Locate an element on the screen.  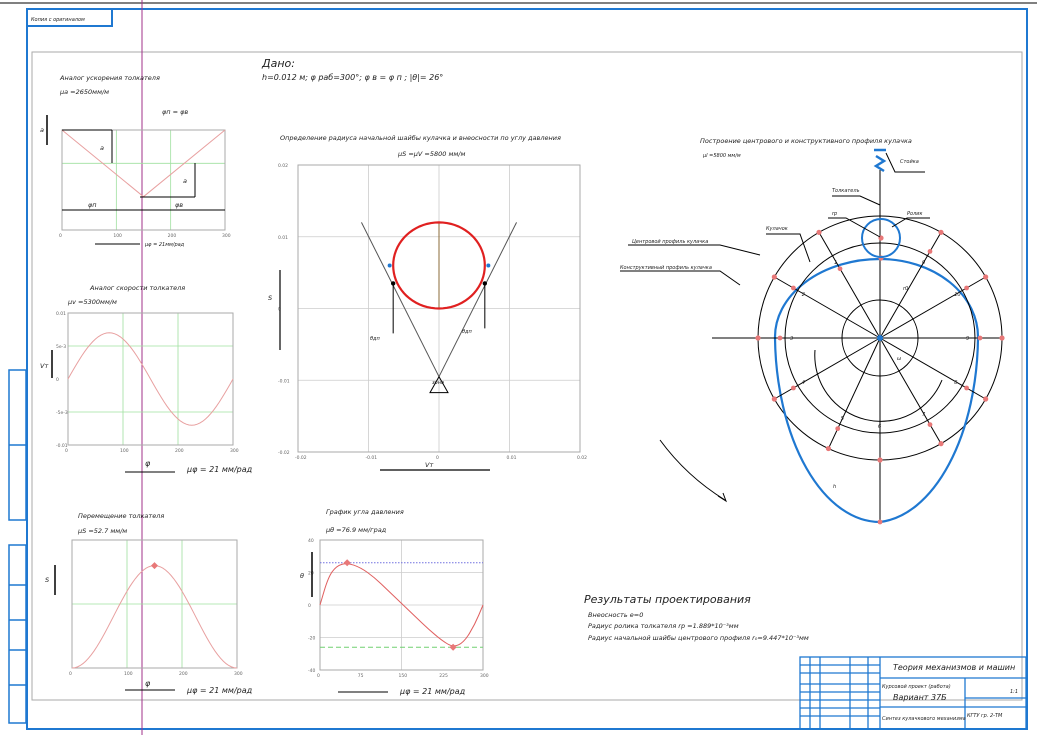
x-tick-label: -0.02 is located at coordinates (301, 458).